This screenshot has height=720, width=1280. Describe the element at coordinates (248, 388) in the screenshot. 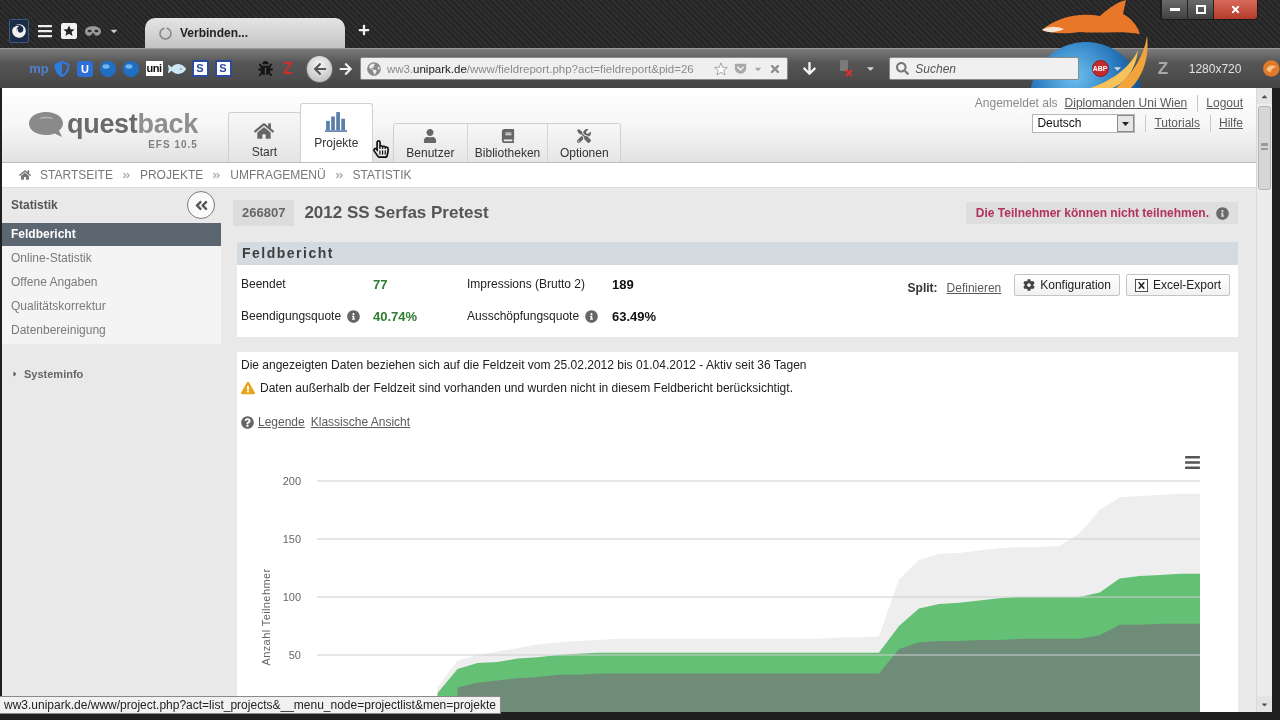

I see `warning-icon` at that location.